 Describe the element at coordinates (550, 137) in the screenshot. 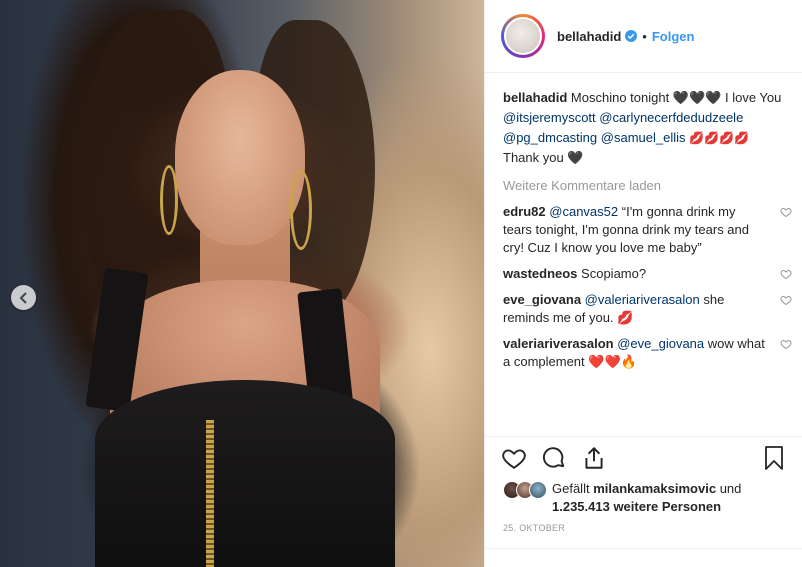

I see `caption-mention: @pg_dmcasting` at that location.